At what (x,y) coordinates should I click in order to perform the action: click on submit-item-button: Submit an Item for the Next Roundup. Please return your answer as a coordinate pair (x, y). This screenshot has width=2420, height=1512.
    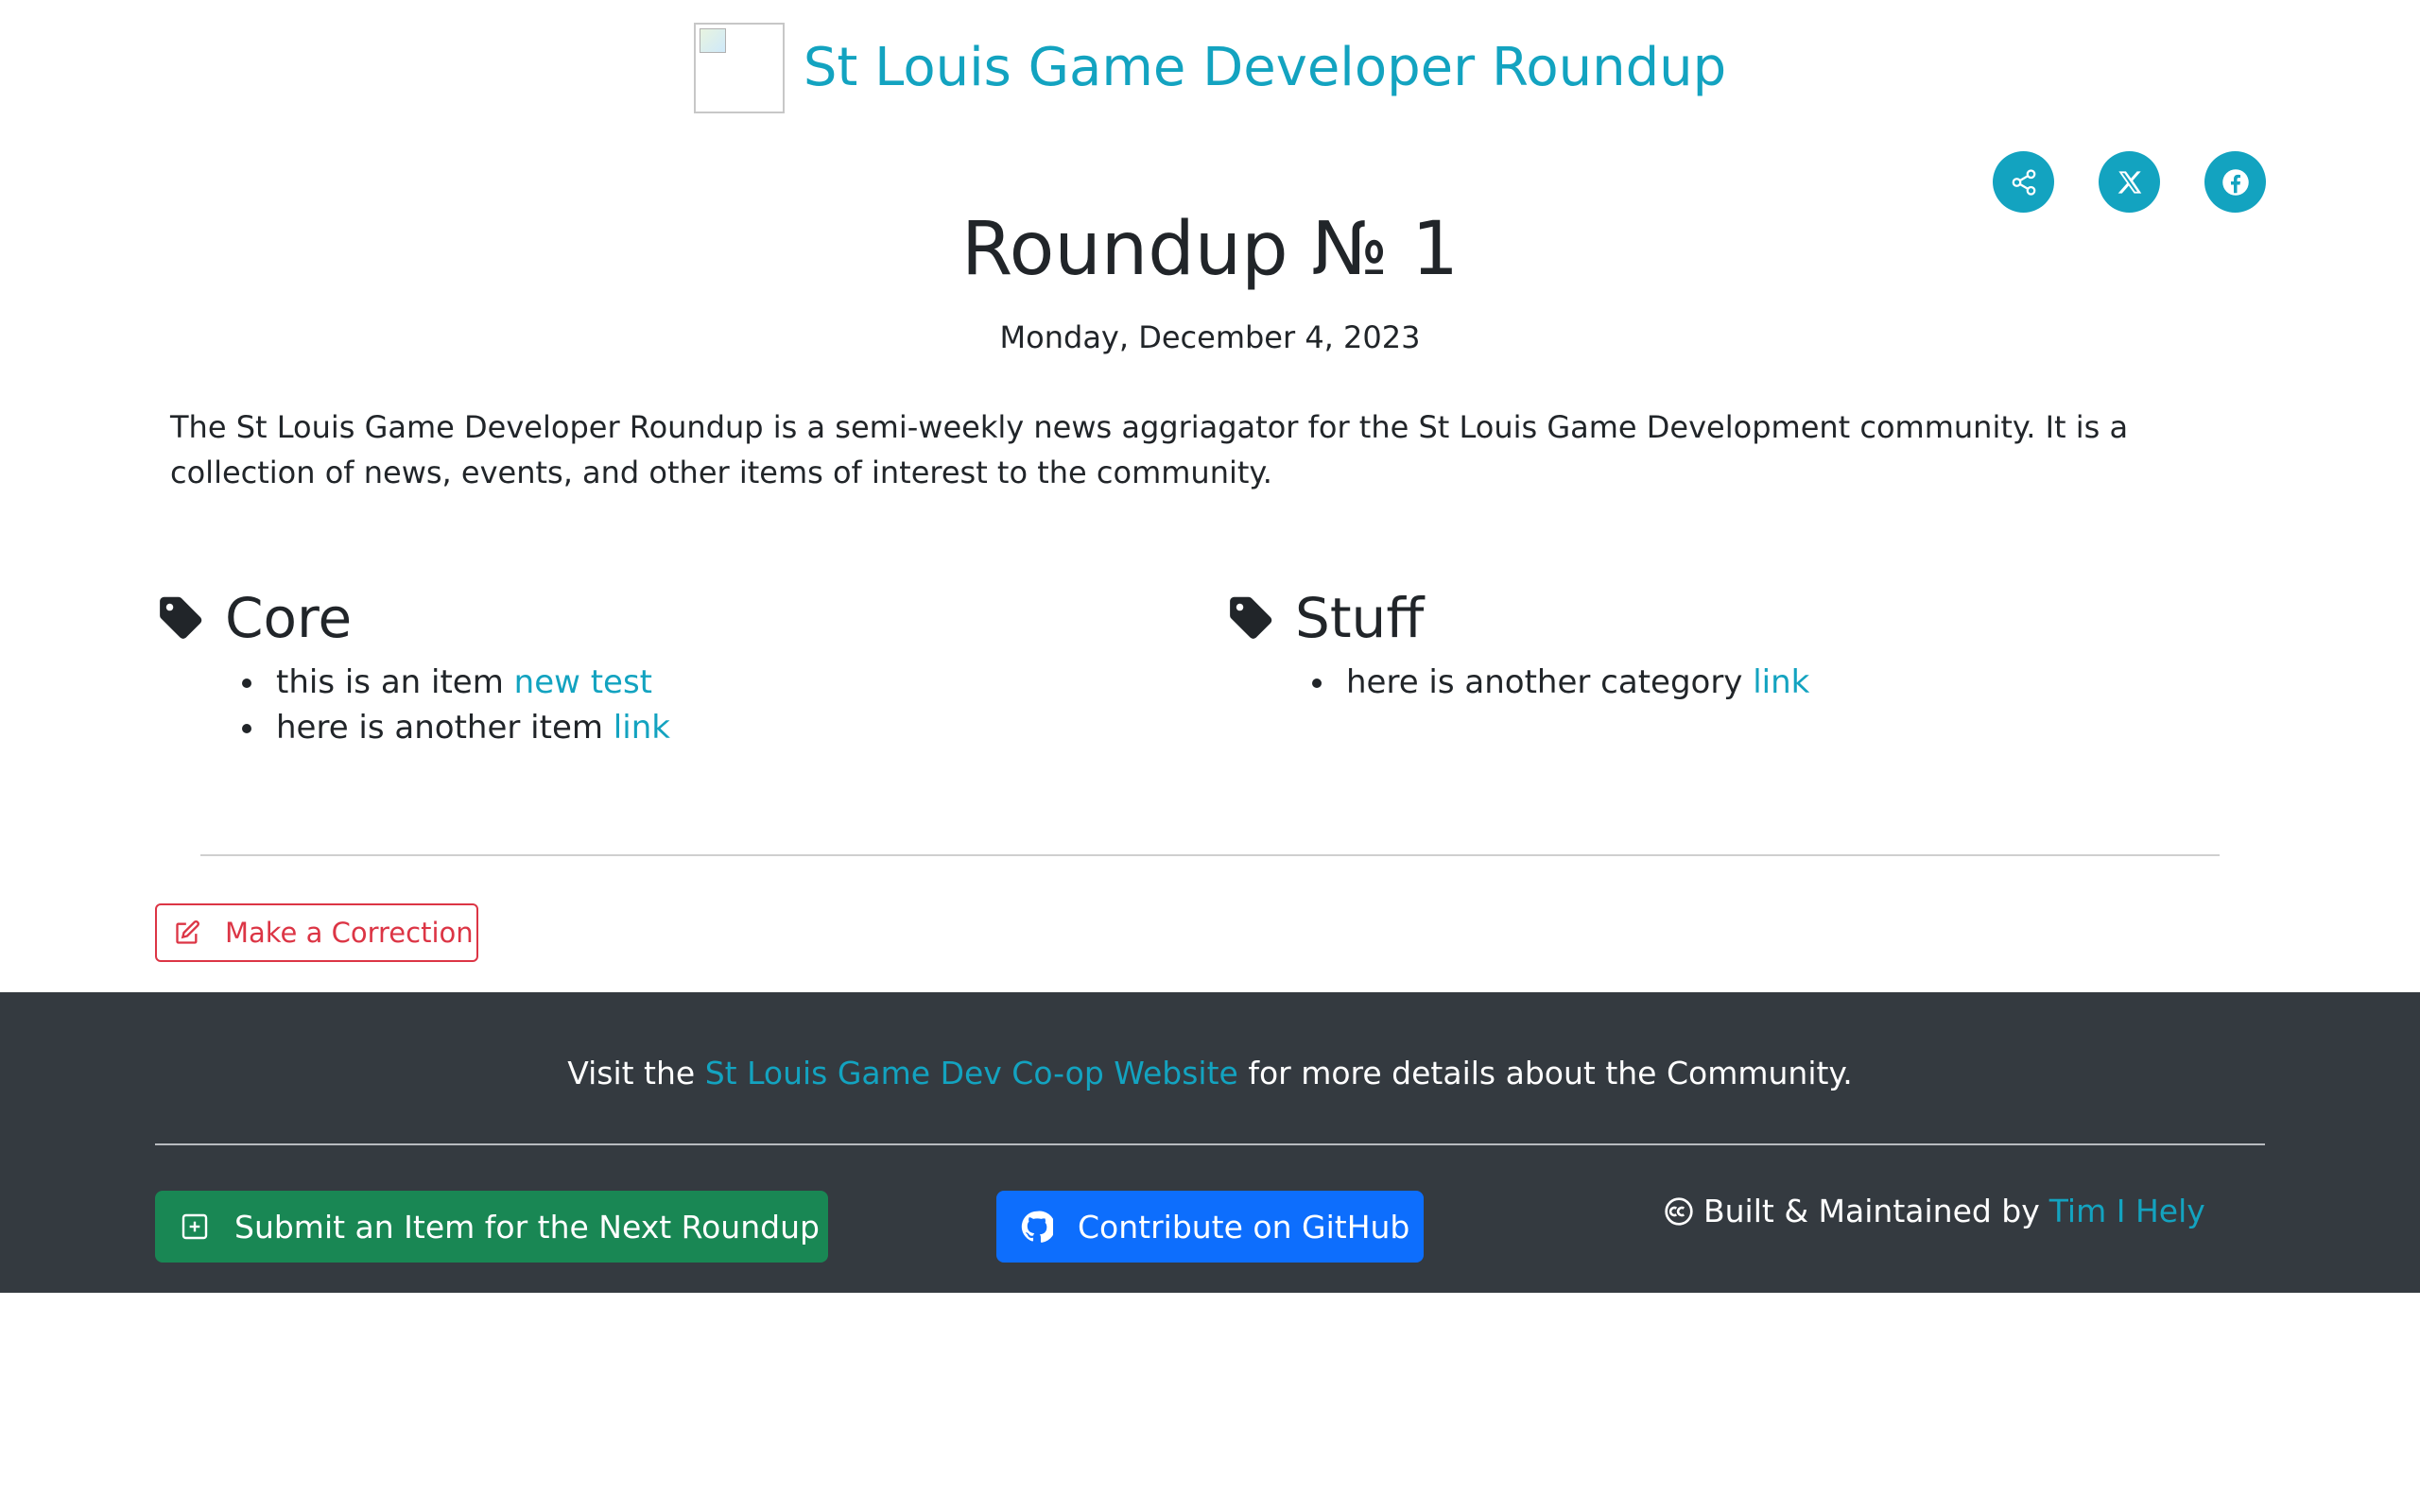
    Looking at the image, I should click on (491, 1227).